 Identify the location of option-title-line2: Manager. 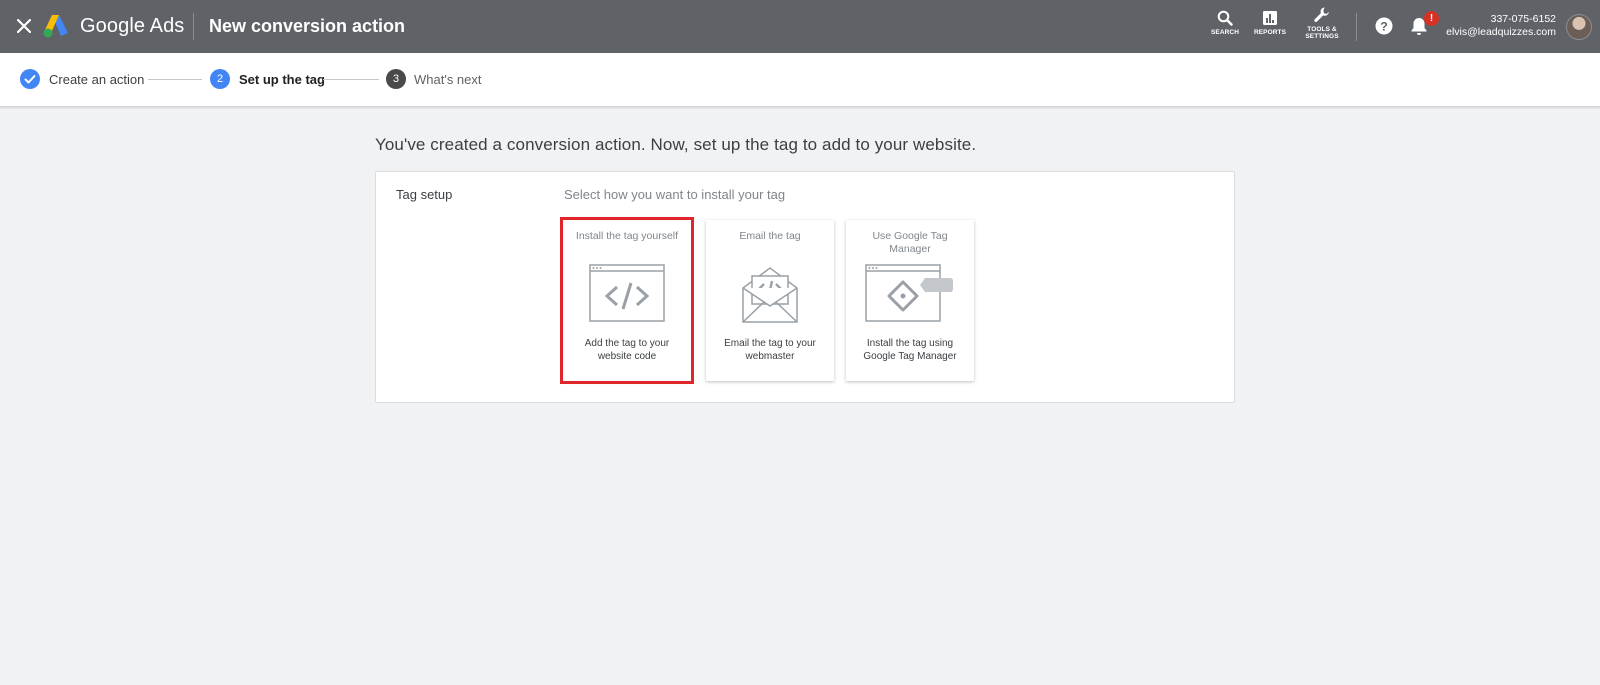
(910, 249).